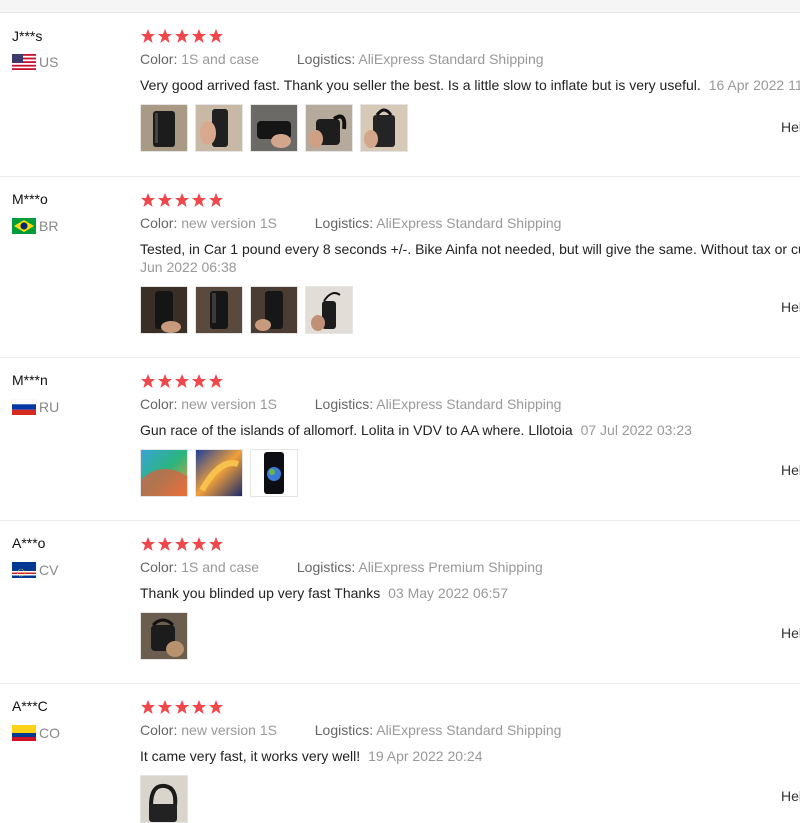 Image resolution: width=800 pixels, height=823 pixels. Describe the element at coordinates (250, 756) in the screenshot. I see `review-body: It came very fast, it works very well!` at that location.